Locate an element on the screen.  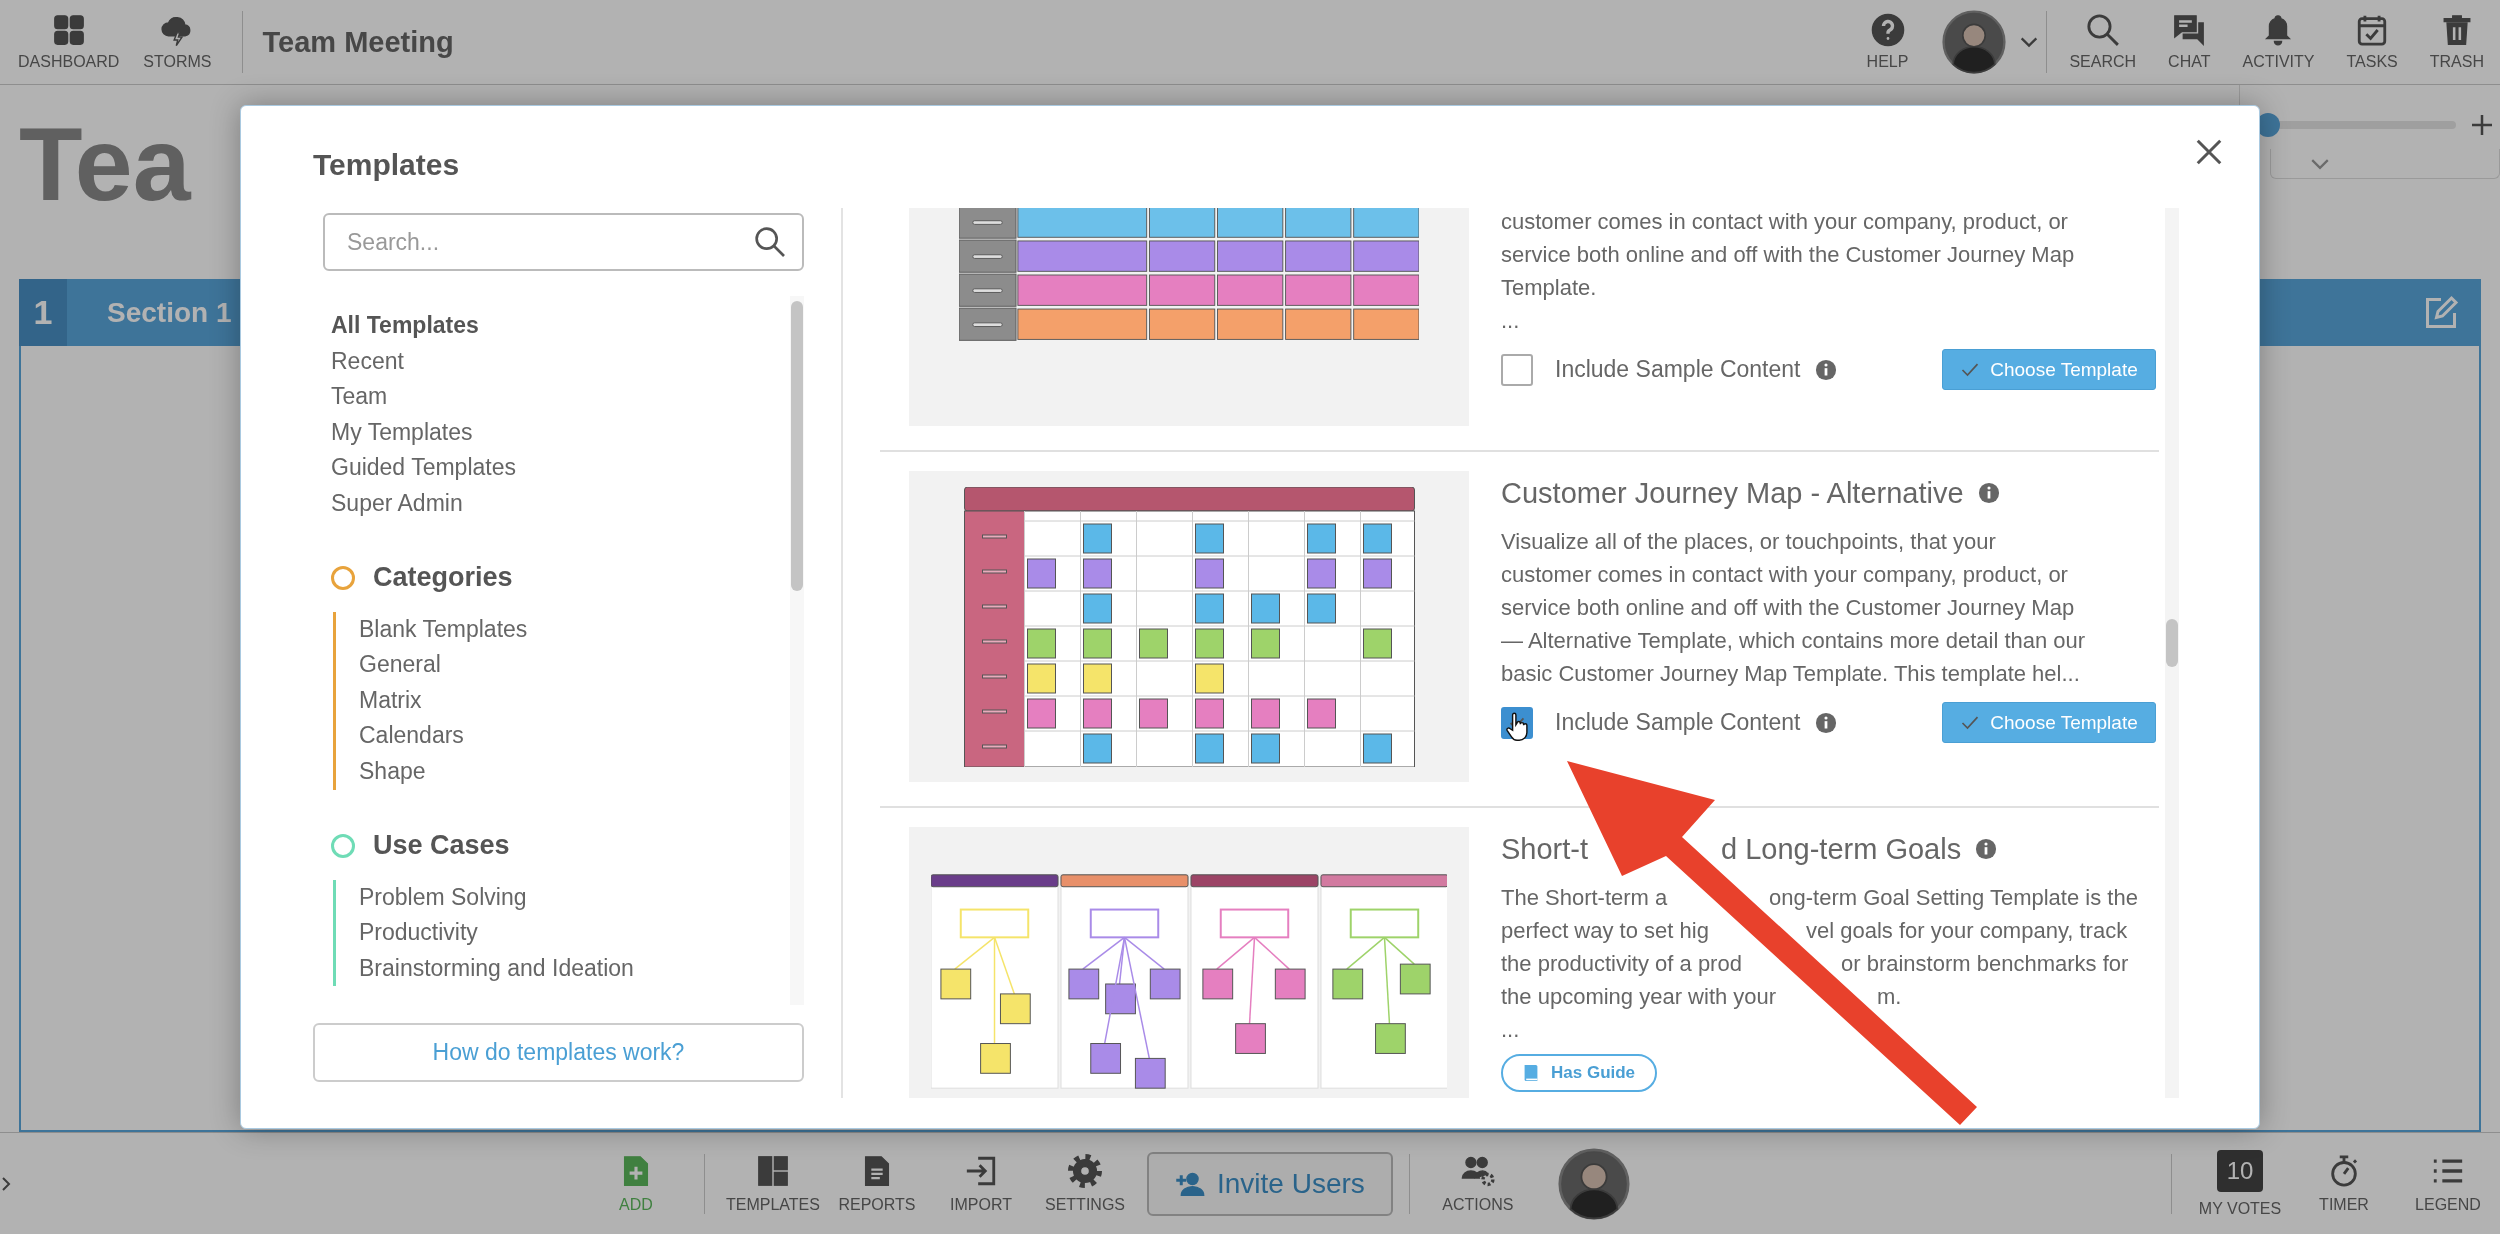
nav-item: All Templates is located at coordinates (560, 326).